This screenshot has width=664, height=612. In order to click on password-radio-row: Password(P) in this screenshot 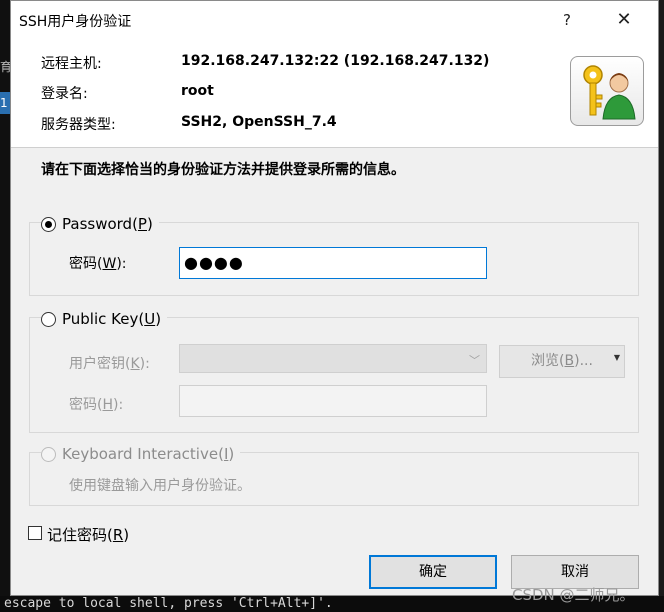, I will do `click(100, 224)`.